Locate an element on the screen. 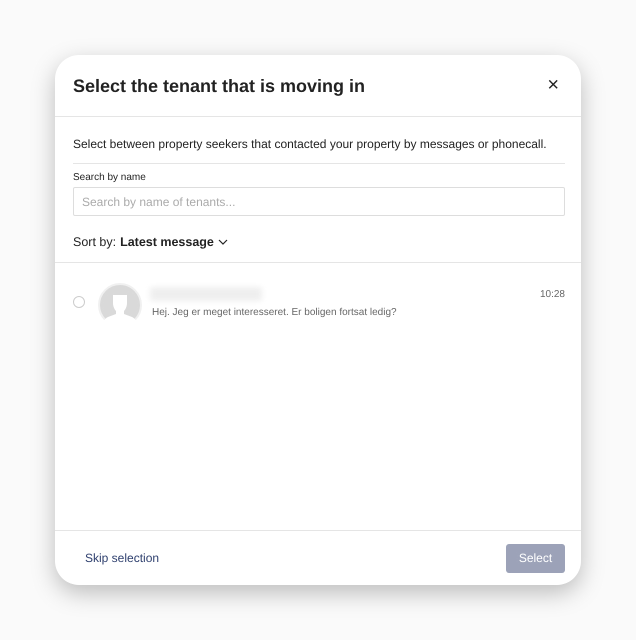 The height and width of the screenshot is (640, 636). dialog-title: Select the tenant that is moving in is located at coordinates (219, 86).